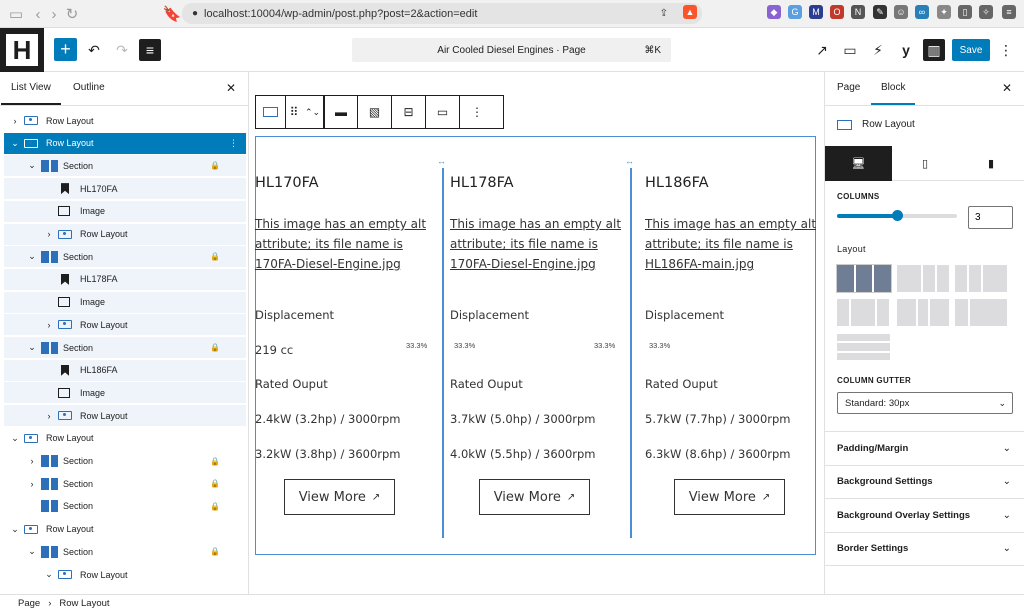 This screenshot has height=611, width=1024. What do you see at coordinates (816, 12) in the screenshot?
I see `extension-icon-3: M` at bounding box center [816, 12].